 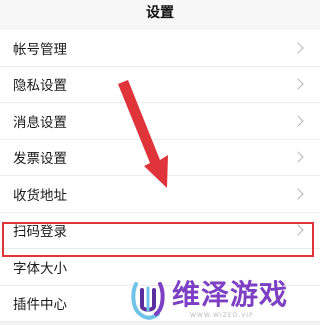 I want to click on watermark: 维泽游戏 WWW.WIZED.VIP, so click(x=224, y=301).